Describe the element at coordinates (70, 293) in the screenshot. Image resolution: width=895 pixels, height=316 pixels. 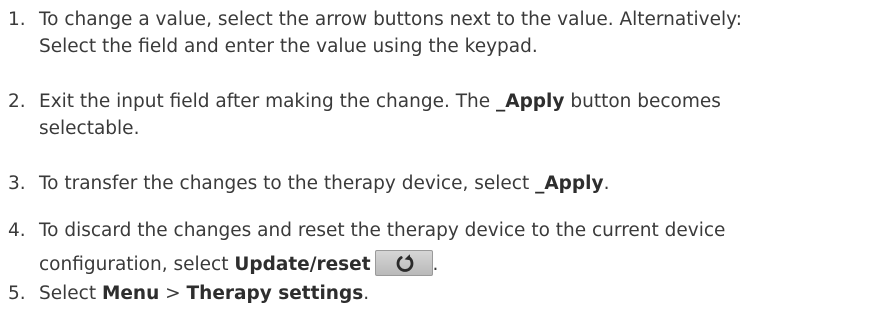
I see `step-text: Select` at that location.